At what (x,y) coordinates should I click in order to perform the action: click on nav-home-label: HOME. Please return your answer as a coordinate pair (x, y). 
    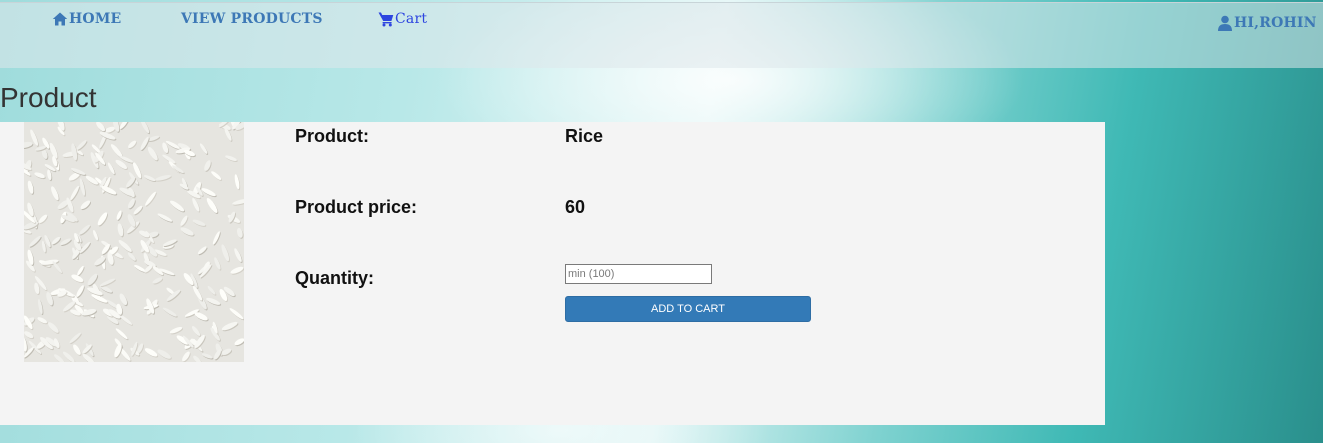
    Looking at the image, I should click on (95, 19).